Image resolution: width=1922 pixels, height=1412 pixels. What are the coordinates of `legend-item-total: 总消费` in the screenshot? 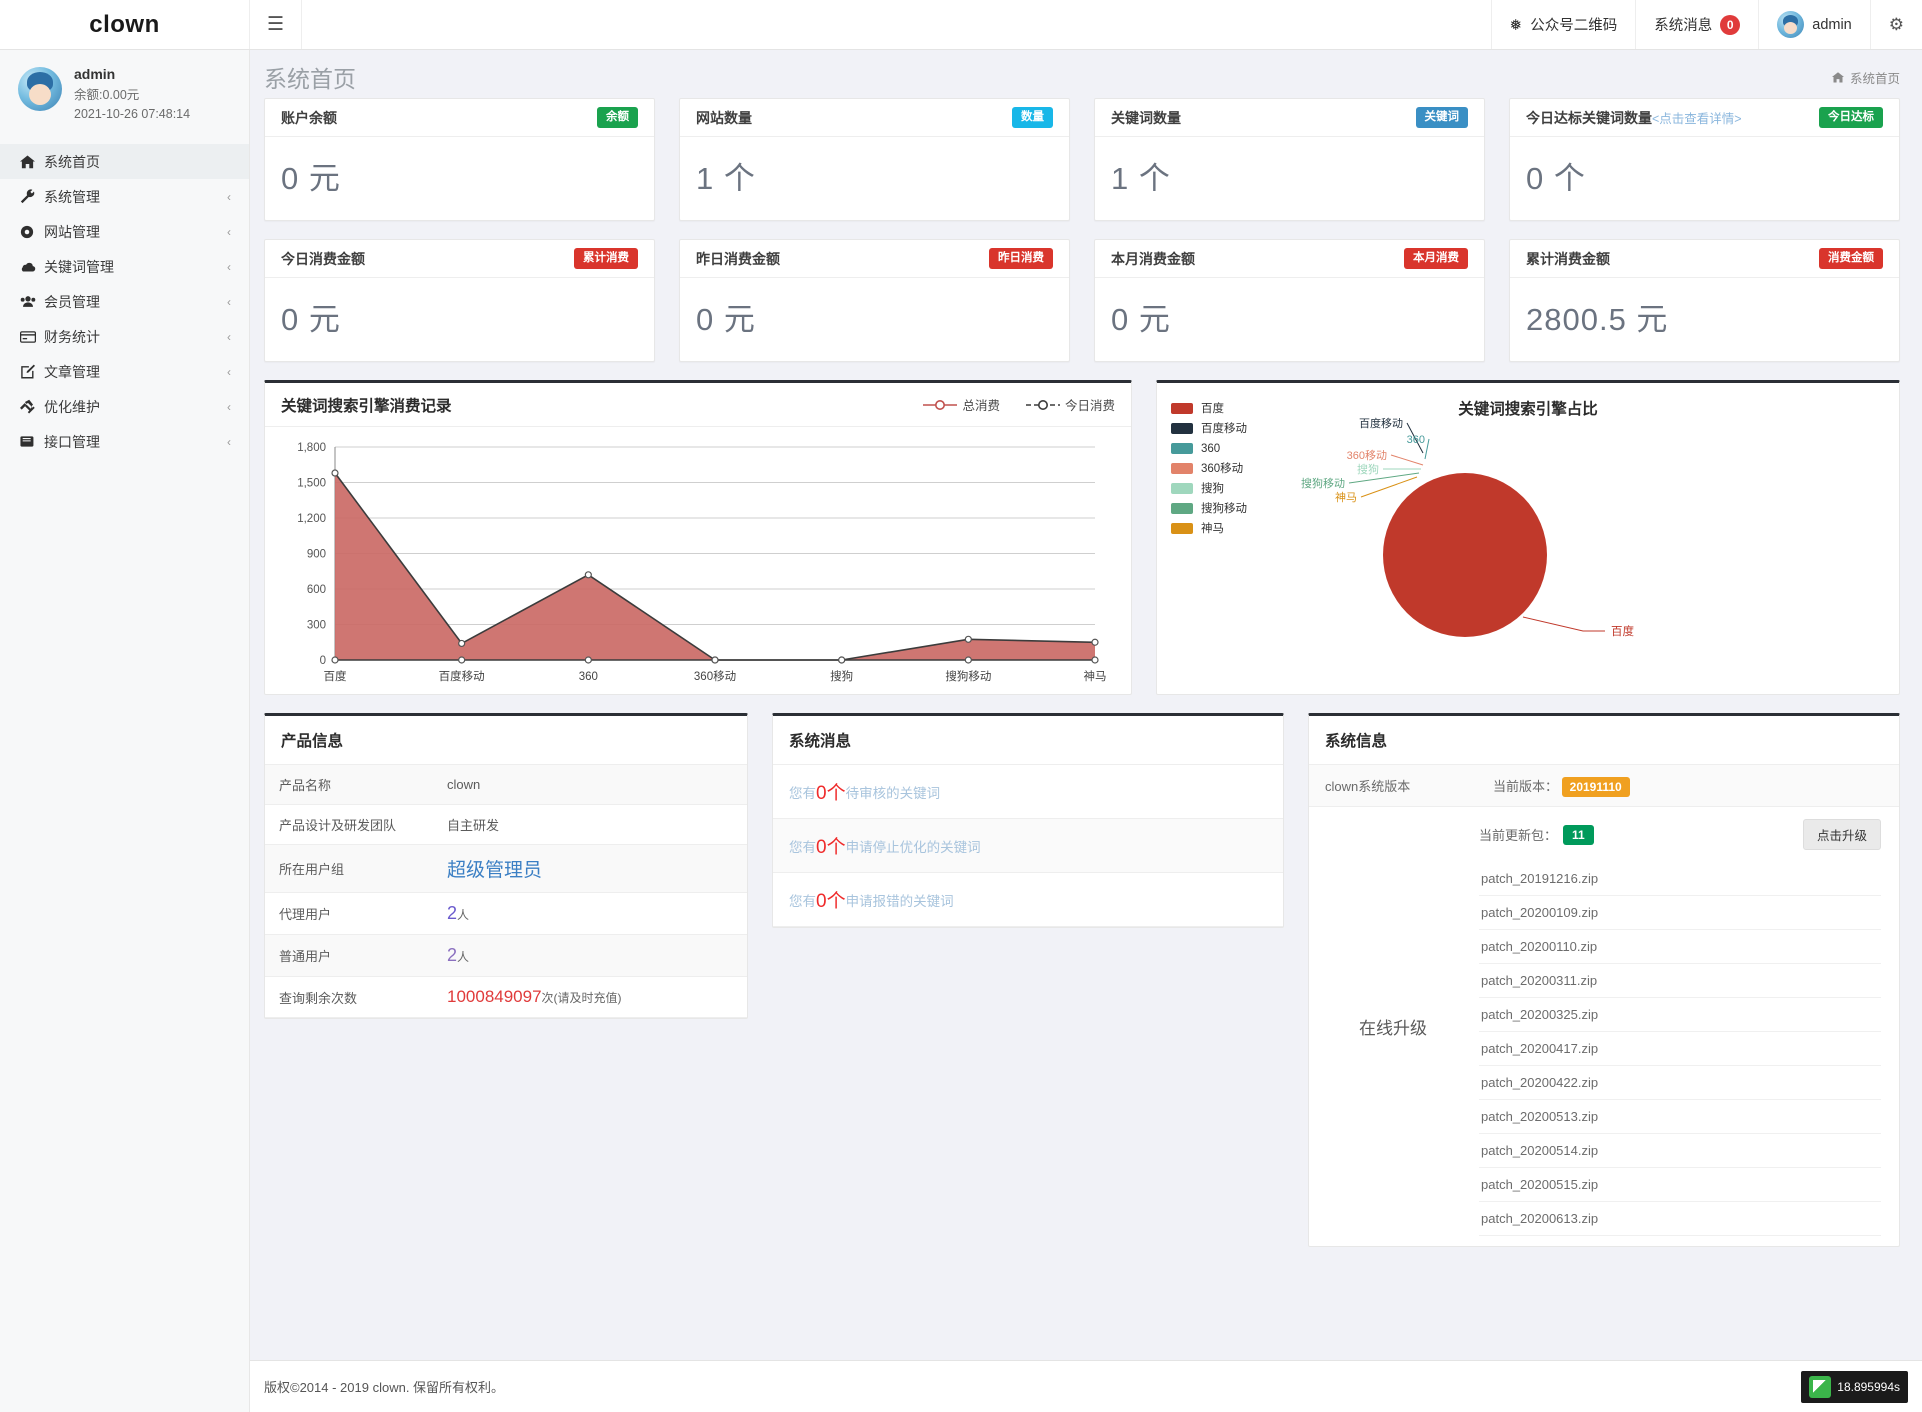 It's located at (961, 404).